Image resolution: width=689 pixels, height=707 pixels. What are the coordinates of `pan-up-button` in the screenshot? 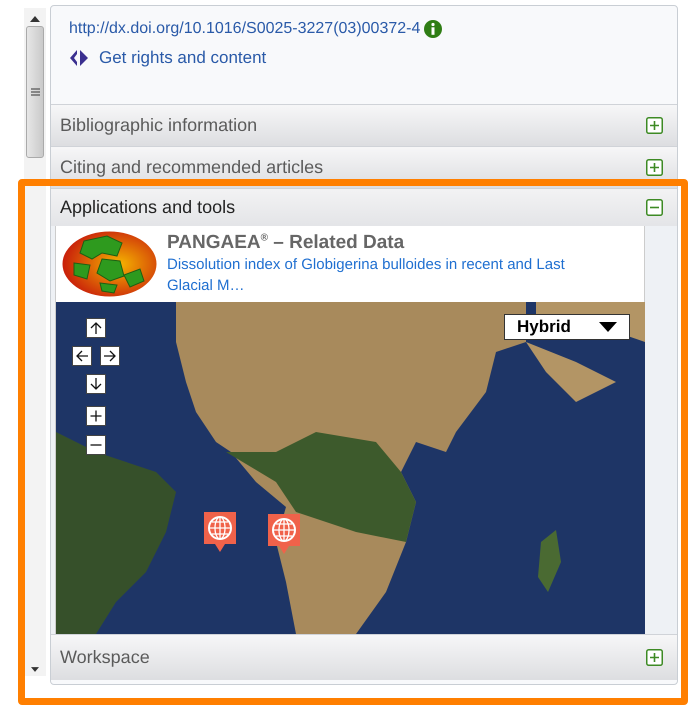 It's located at (96, 328).